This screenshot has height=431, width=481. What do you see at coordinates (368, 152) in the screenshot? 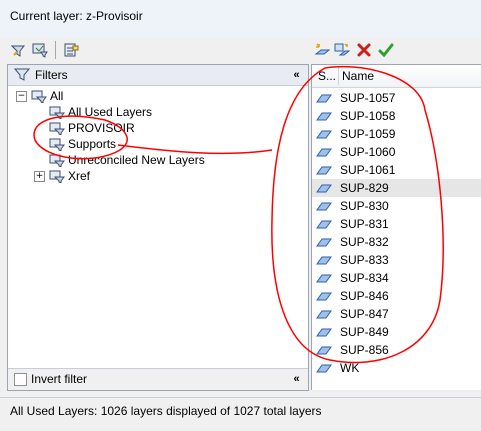
I see `layer-name: SUP-1060` at bounding box center [368, 152].